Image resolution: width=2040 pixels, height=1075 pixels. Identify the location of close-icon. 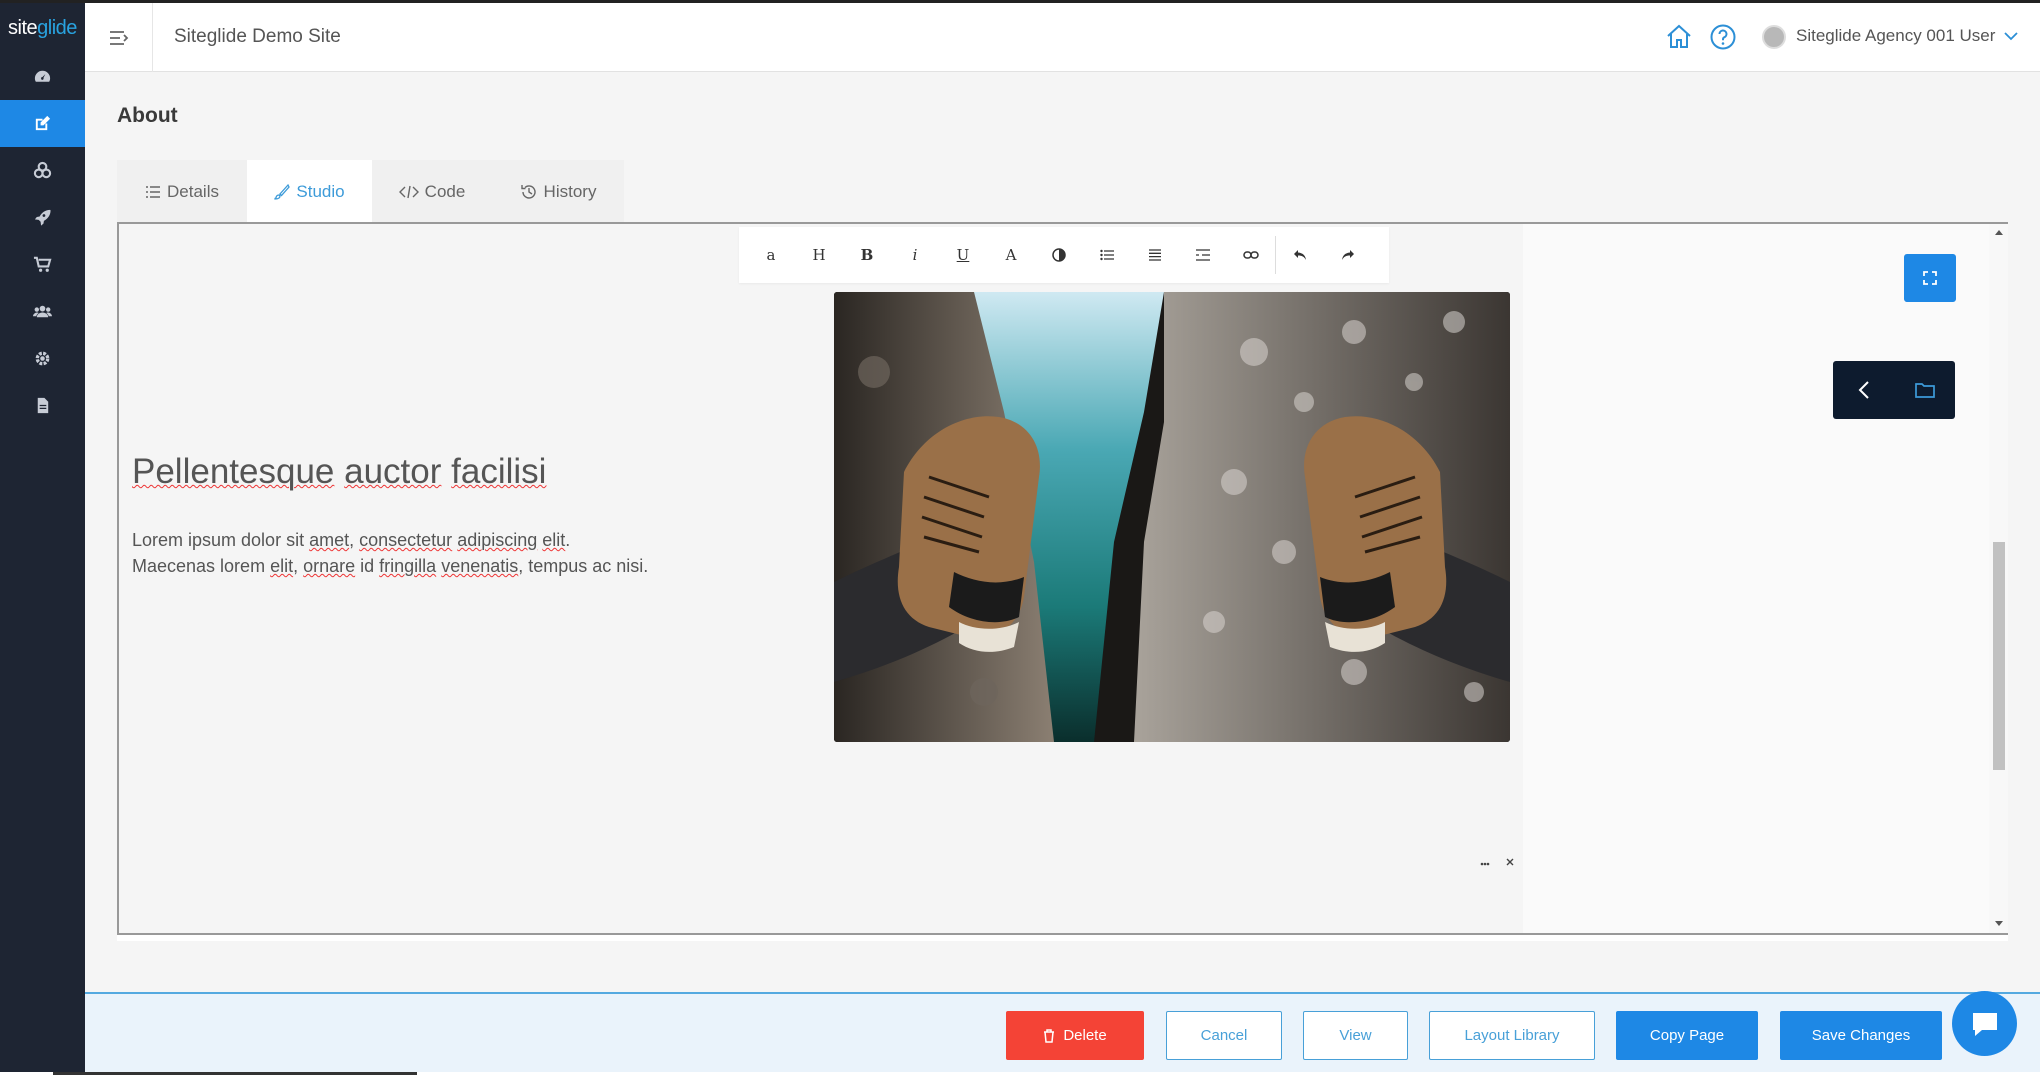
(1510, 861).